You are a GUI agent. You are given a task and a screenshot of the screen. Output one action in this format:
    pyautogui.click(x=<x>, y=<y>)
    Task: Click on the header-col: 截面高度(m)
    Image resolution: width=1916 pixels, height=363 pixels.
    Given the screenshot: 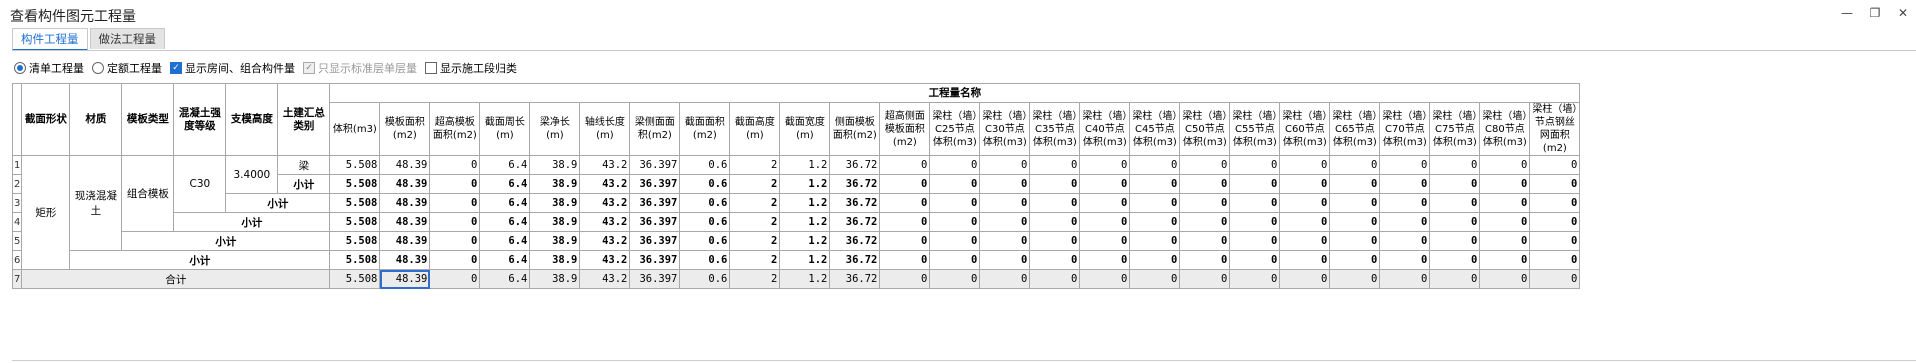 What is the action you would take?
    pyautogui.click(x=755, y=129)
    